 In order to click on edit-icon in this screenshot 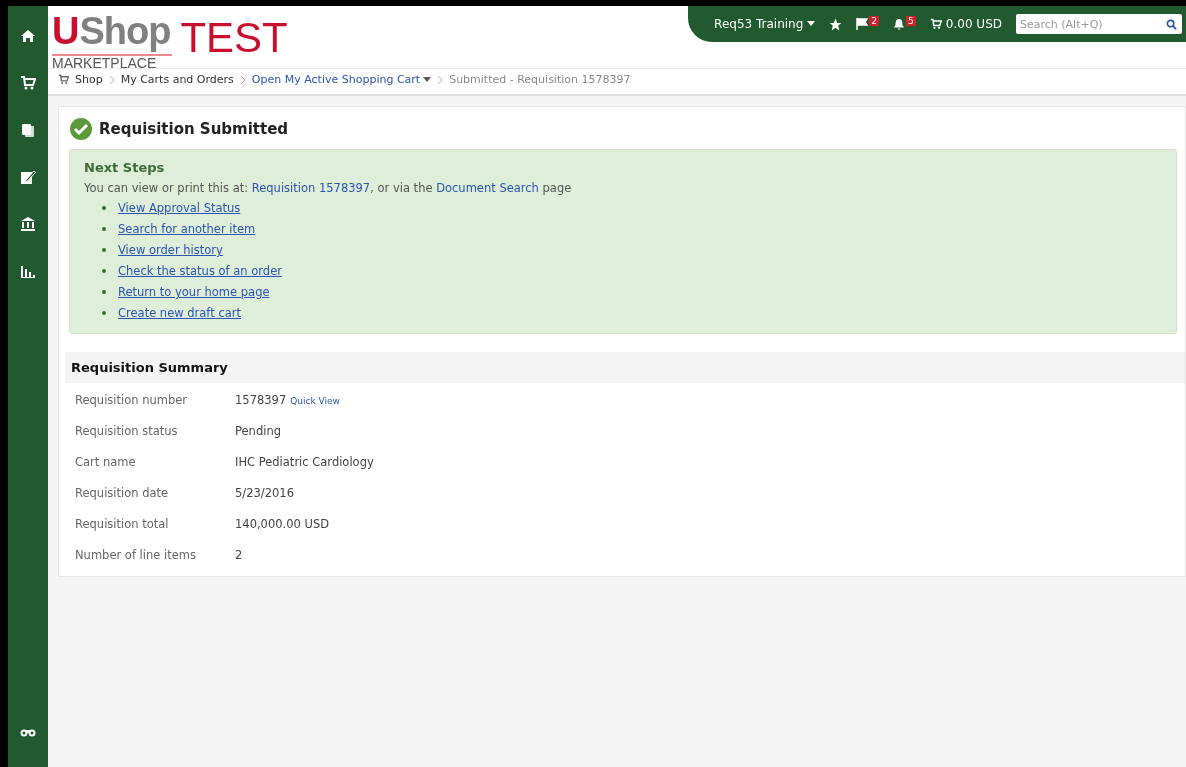, I will do `click(28, 177)`.